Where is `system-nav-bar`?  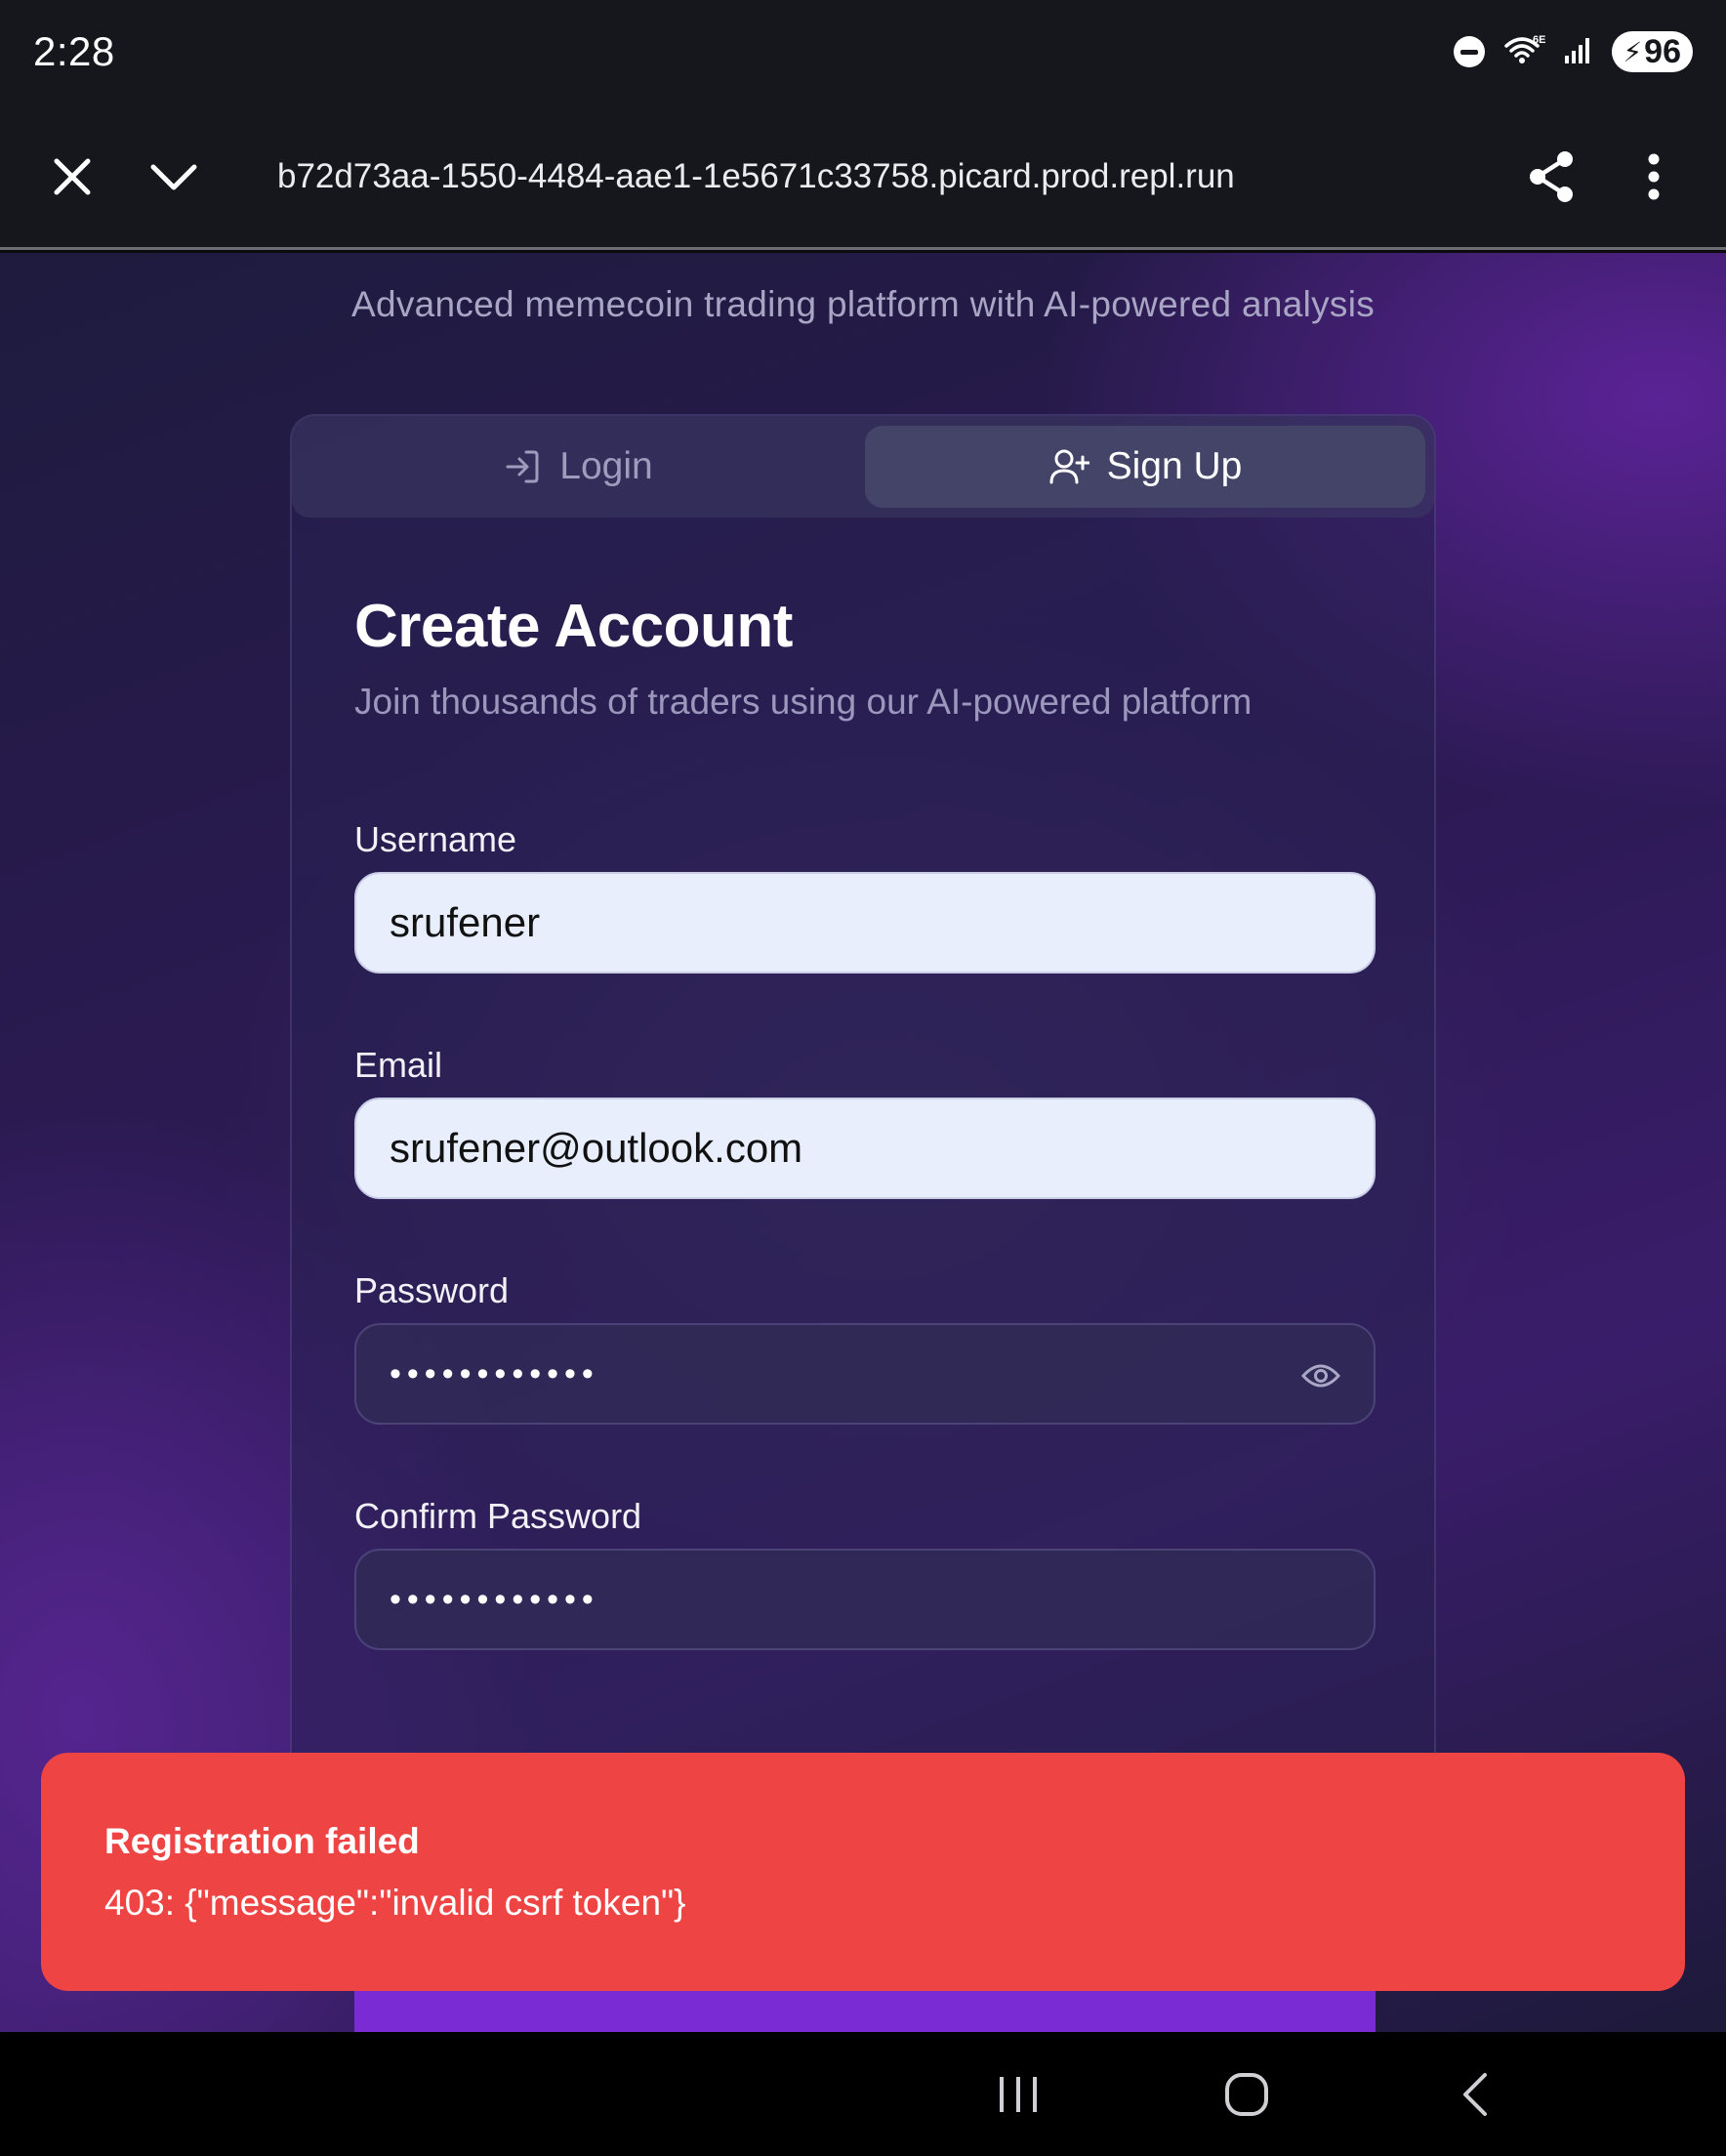 system-nav-bar is located at coordinates (863, 2094).